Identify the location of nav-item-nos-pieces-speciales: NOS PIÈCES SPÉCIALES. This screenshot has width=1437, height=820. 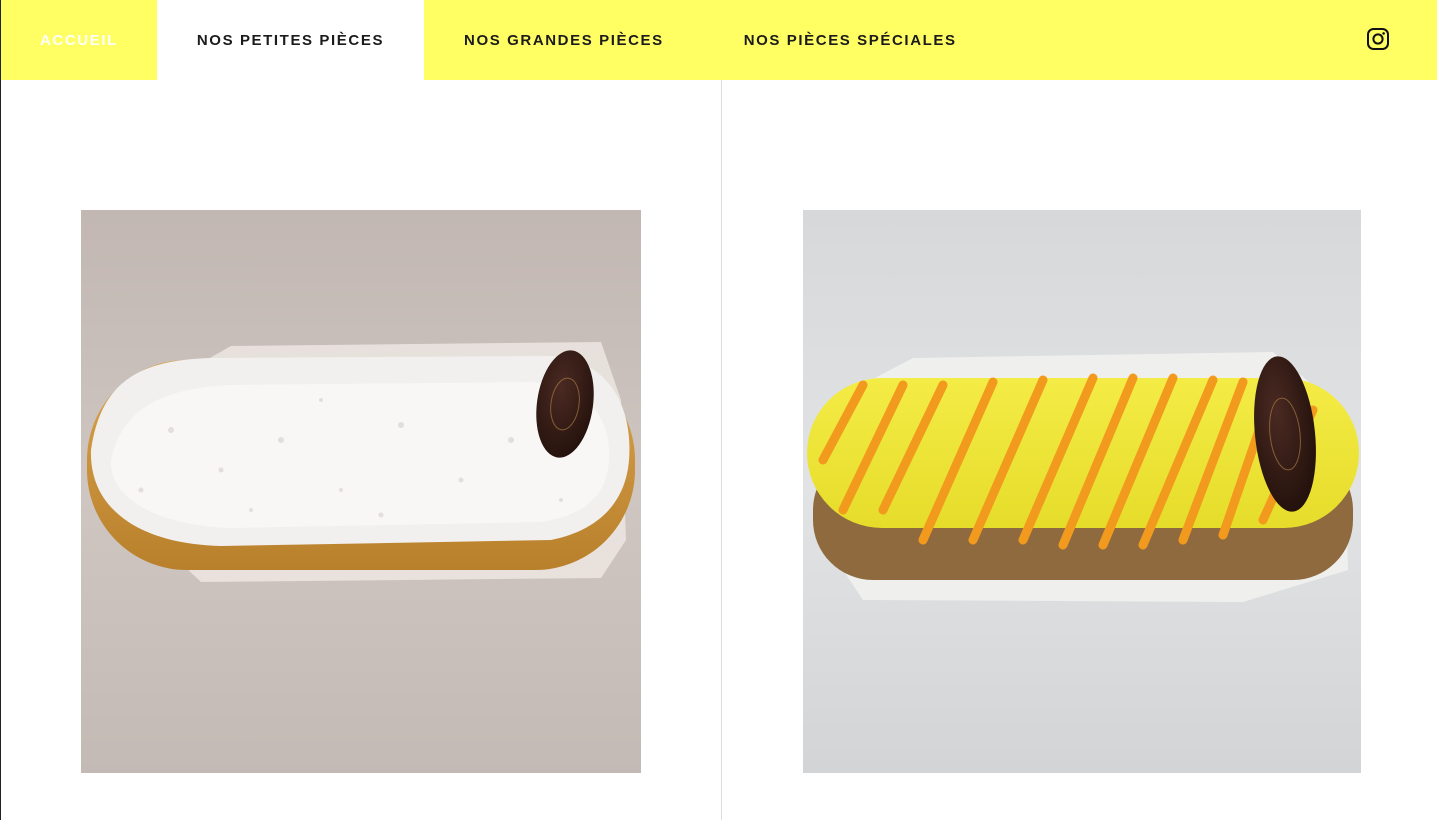
(850, 40).